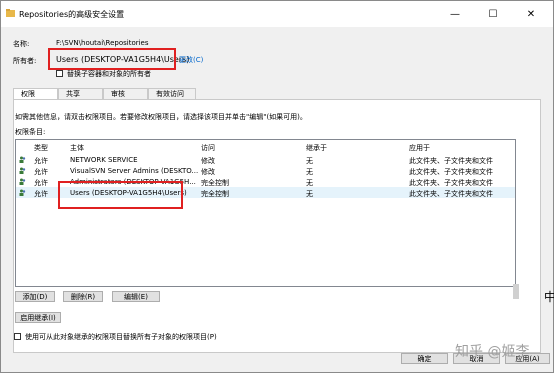  I want to click on column-applies-to: 应用于, so click(419, 148).